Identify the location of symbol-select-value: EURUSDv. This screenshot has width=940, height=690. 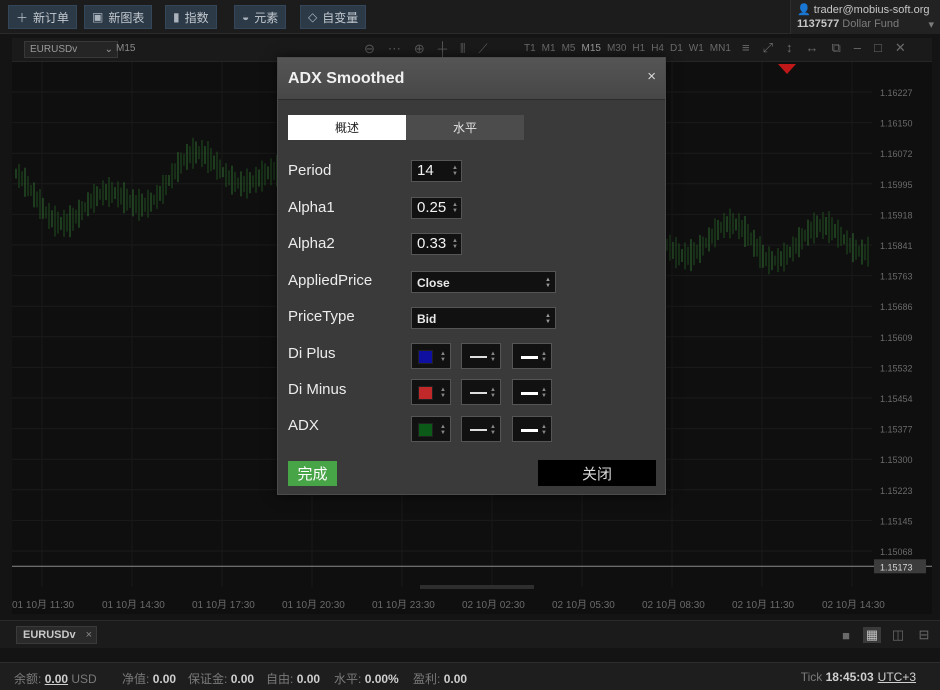
(54, 49).